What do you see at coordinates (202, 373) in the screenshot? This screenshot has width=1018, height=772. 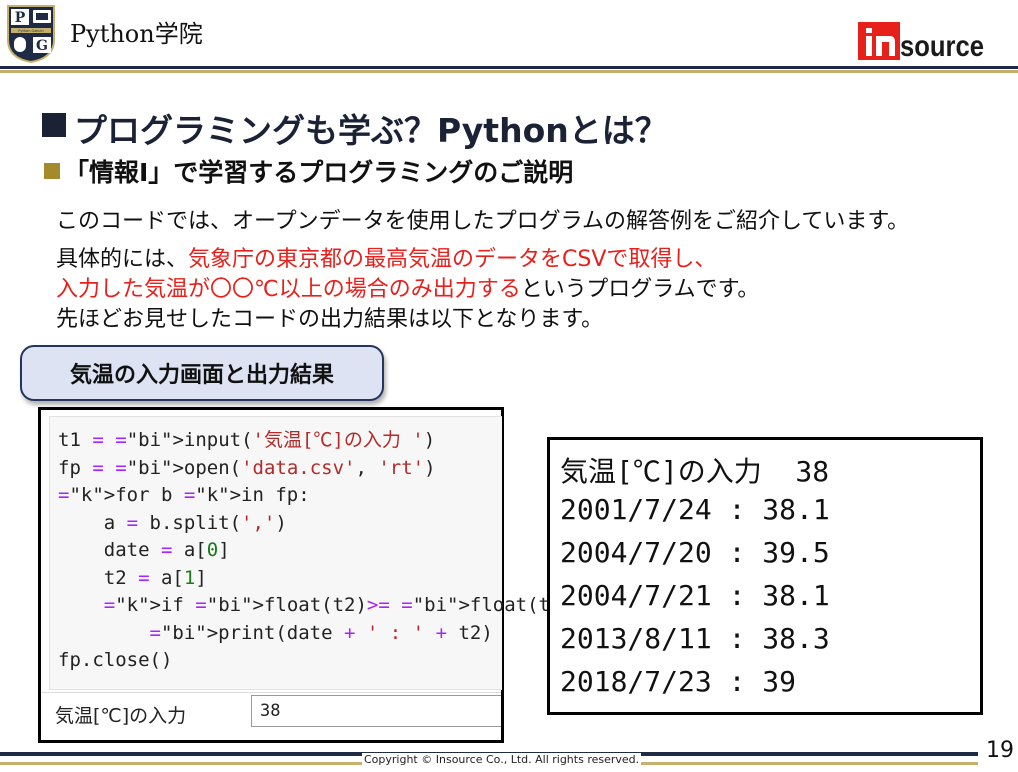 I see `section-label: 気温の入力画面と出力結果` at bounding box center [202, 373].